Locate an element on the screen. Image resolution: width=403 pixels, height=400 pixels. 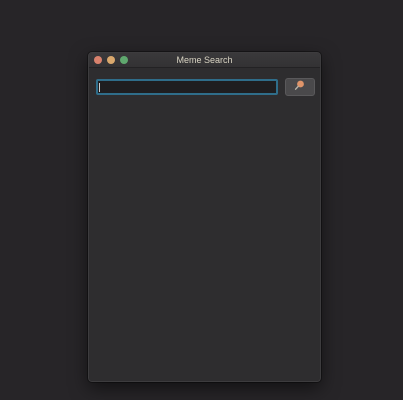
search-button is located at coordinates (300, 87).